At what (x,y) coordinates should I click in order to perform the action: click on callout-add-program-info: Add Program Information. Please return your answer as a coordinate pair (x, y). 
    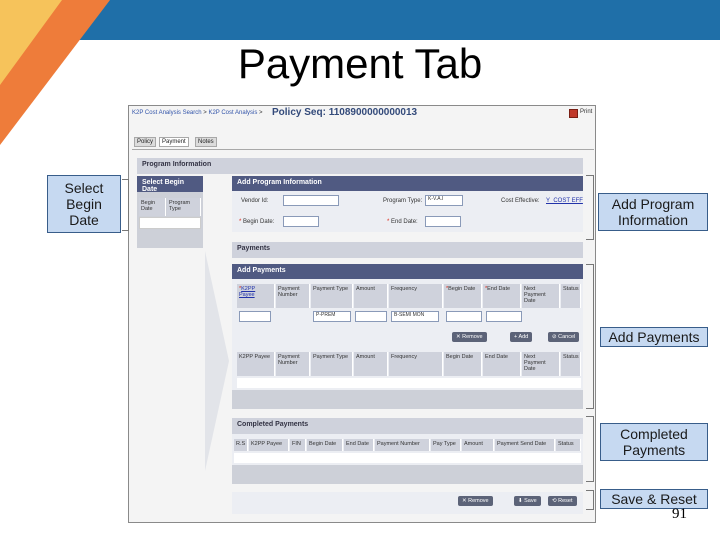
    Looking at the image, I should click on (653, 212).